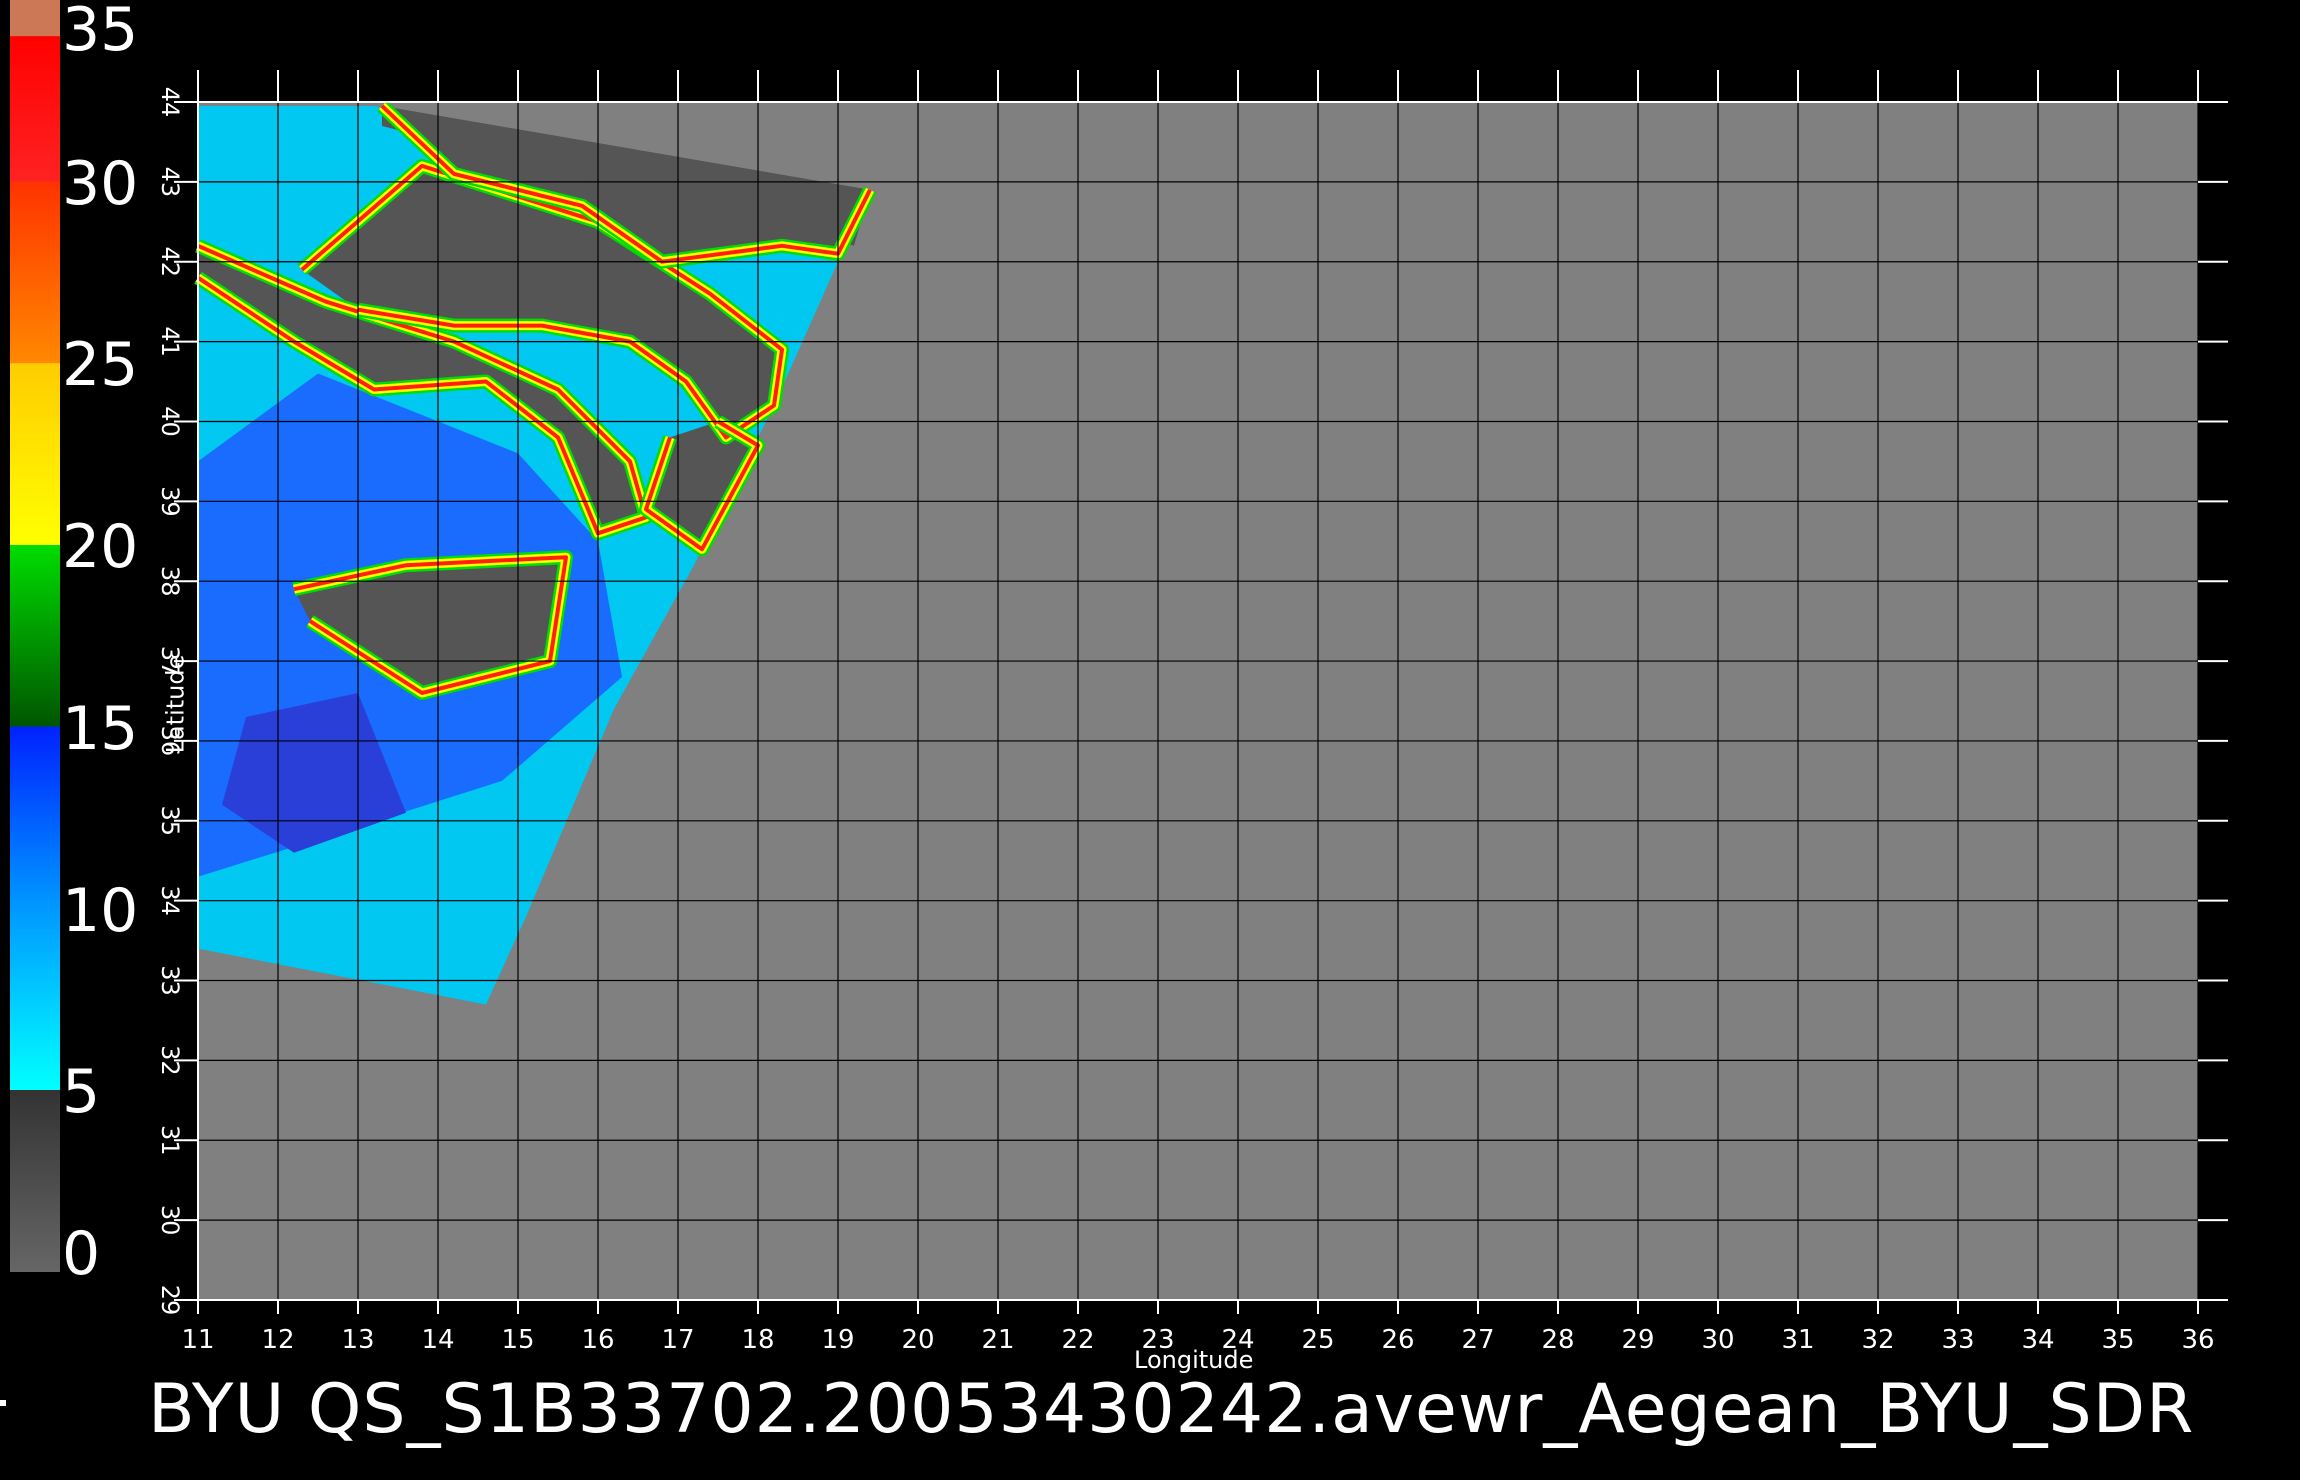 Image resolution: width=2300 pixels, height=1480 pixels. Describe the element at coordinates (517, 1340) in the screenshot. I see `lon-tick-label-15: 15` at that location.